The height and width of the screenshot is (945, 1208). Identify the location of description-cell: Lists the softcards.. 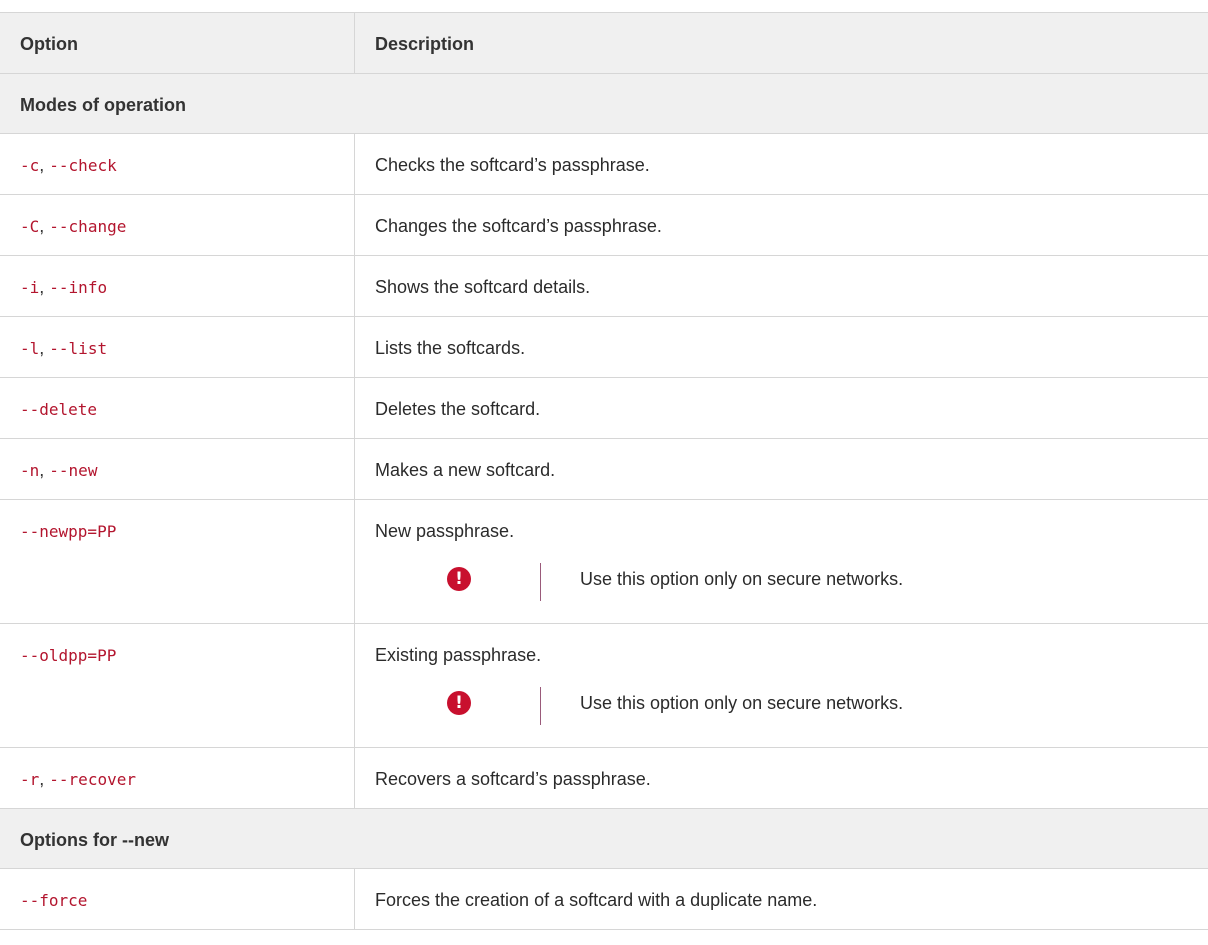
(781, 347).